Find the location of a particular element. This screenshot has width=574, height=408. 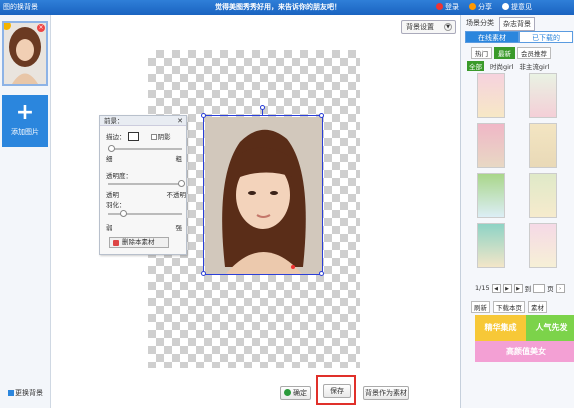

delete-material-label: 删除本素材 is located at coordinates (138, 242).